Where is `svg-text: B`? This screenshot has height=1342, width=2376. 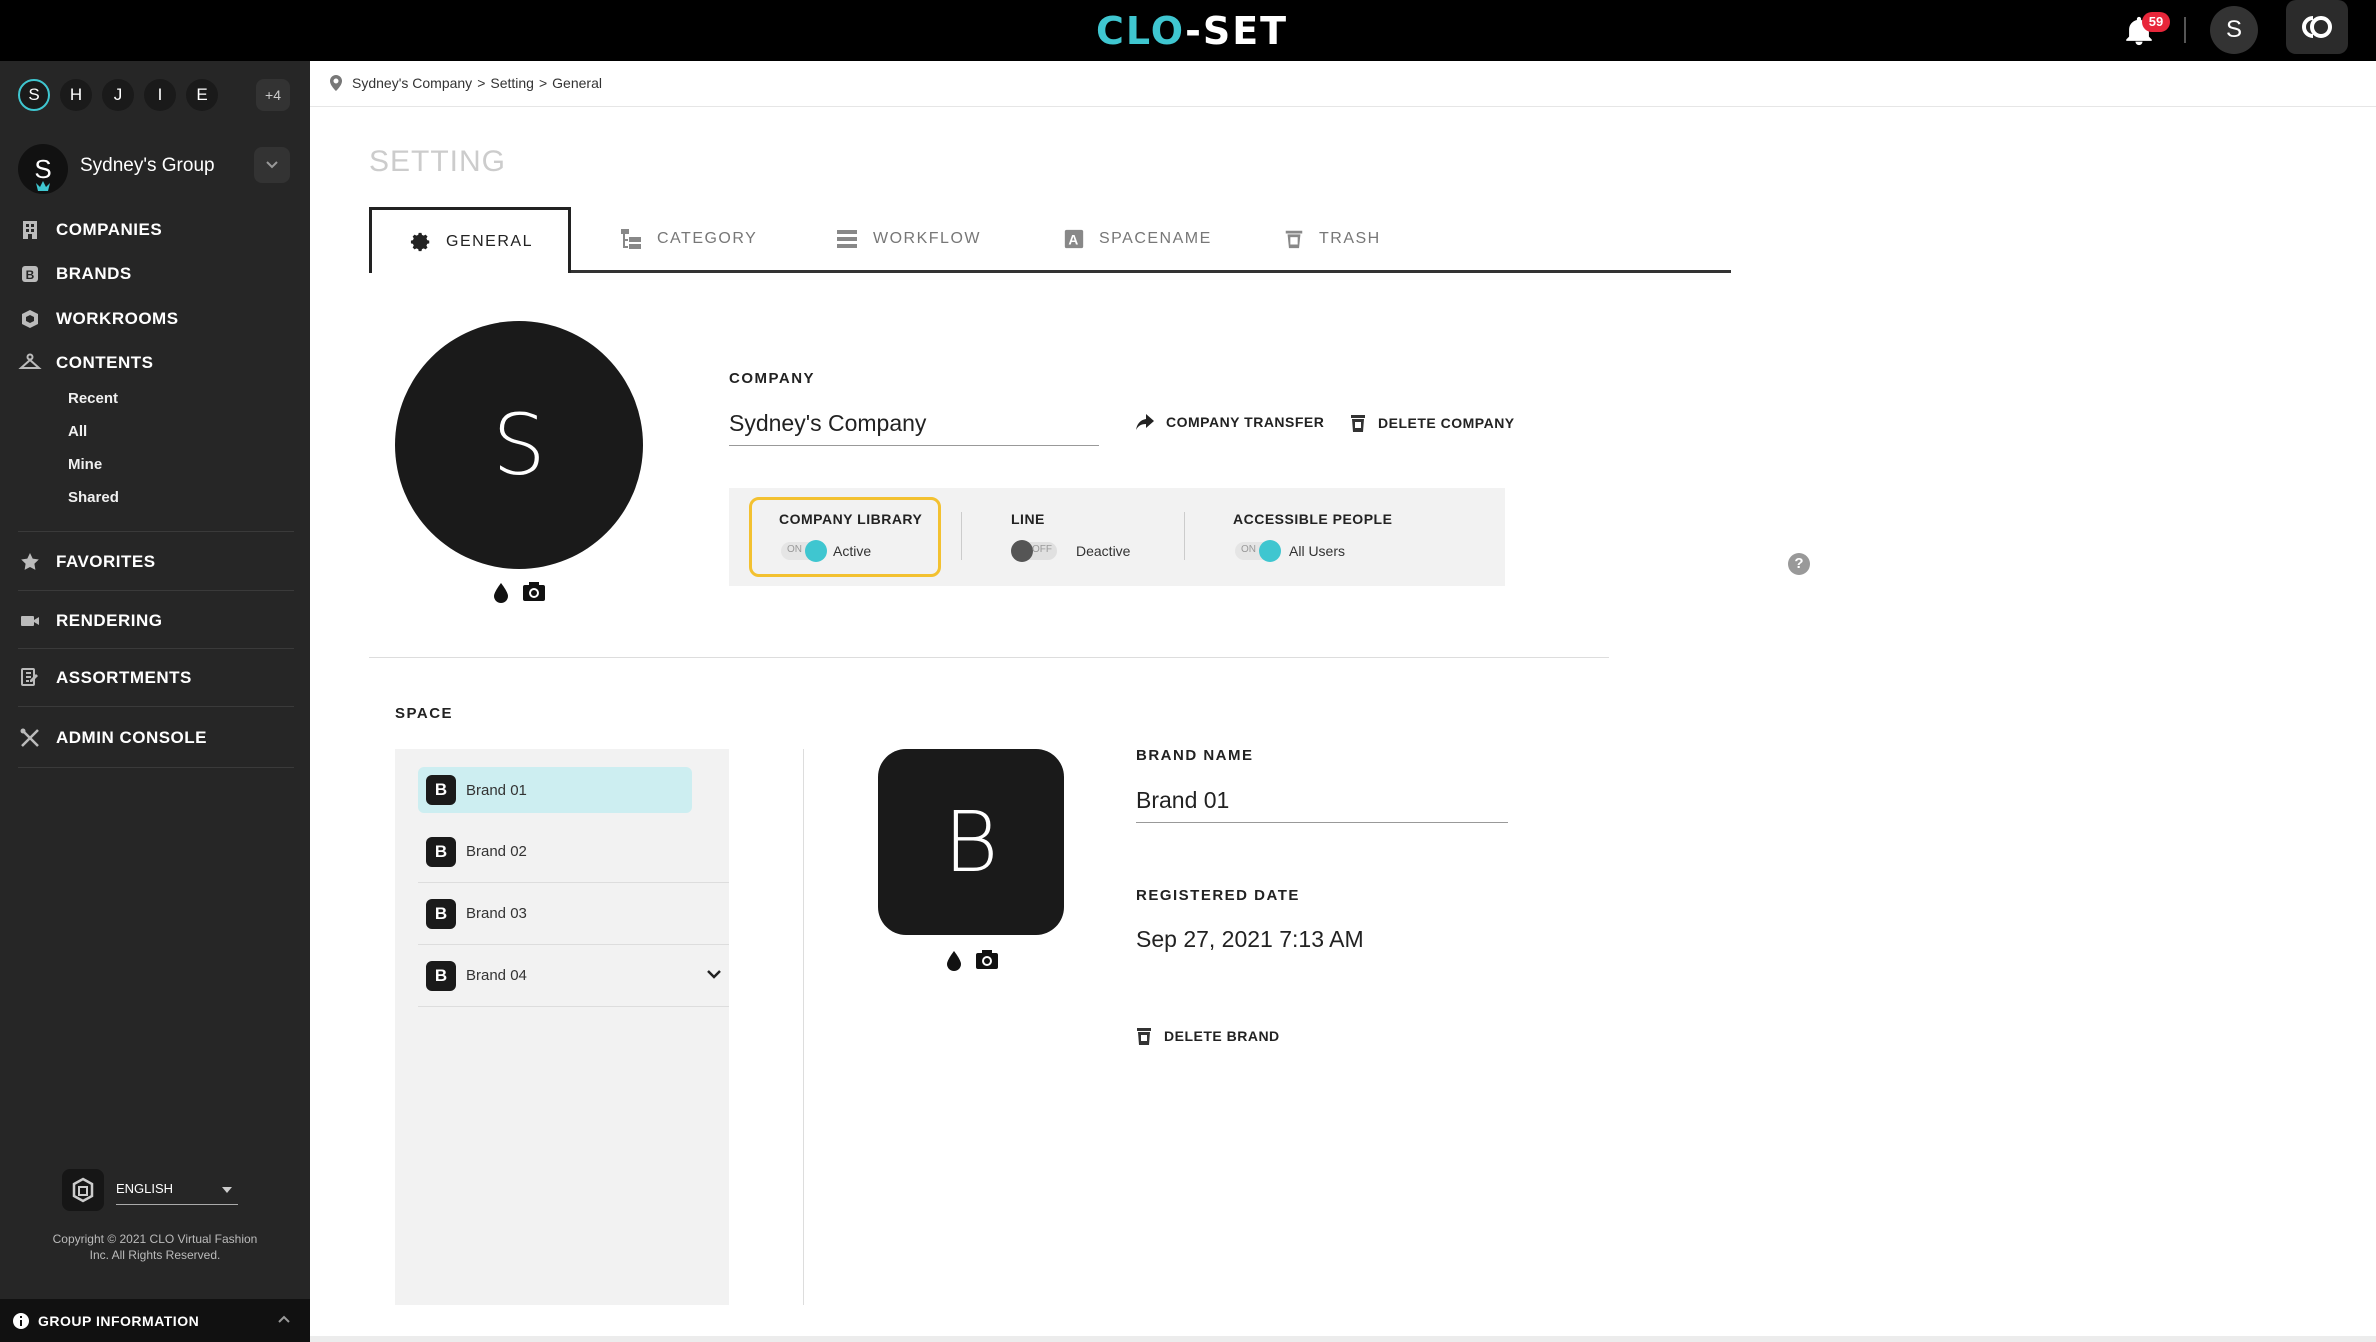 svg-text: B is located at coordinates (30, 275).